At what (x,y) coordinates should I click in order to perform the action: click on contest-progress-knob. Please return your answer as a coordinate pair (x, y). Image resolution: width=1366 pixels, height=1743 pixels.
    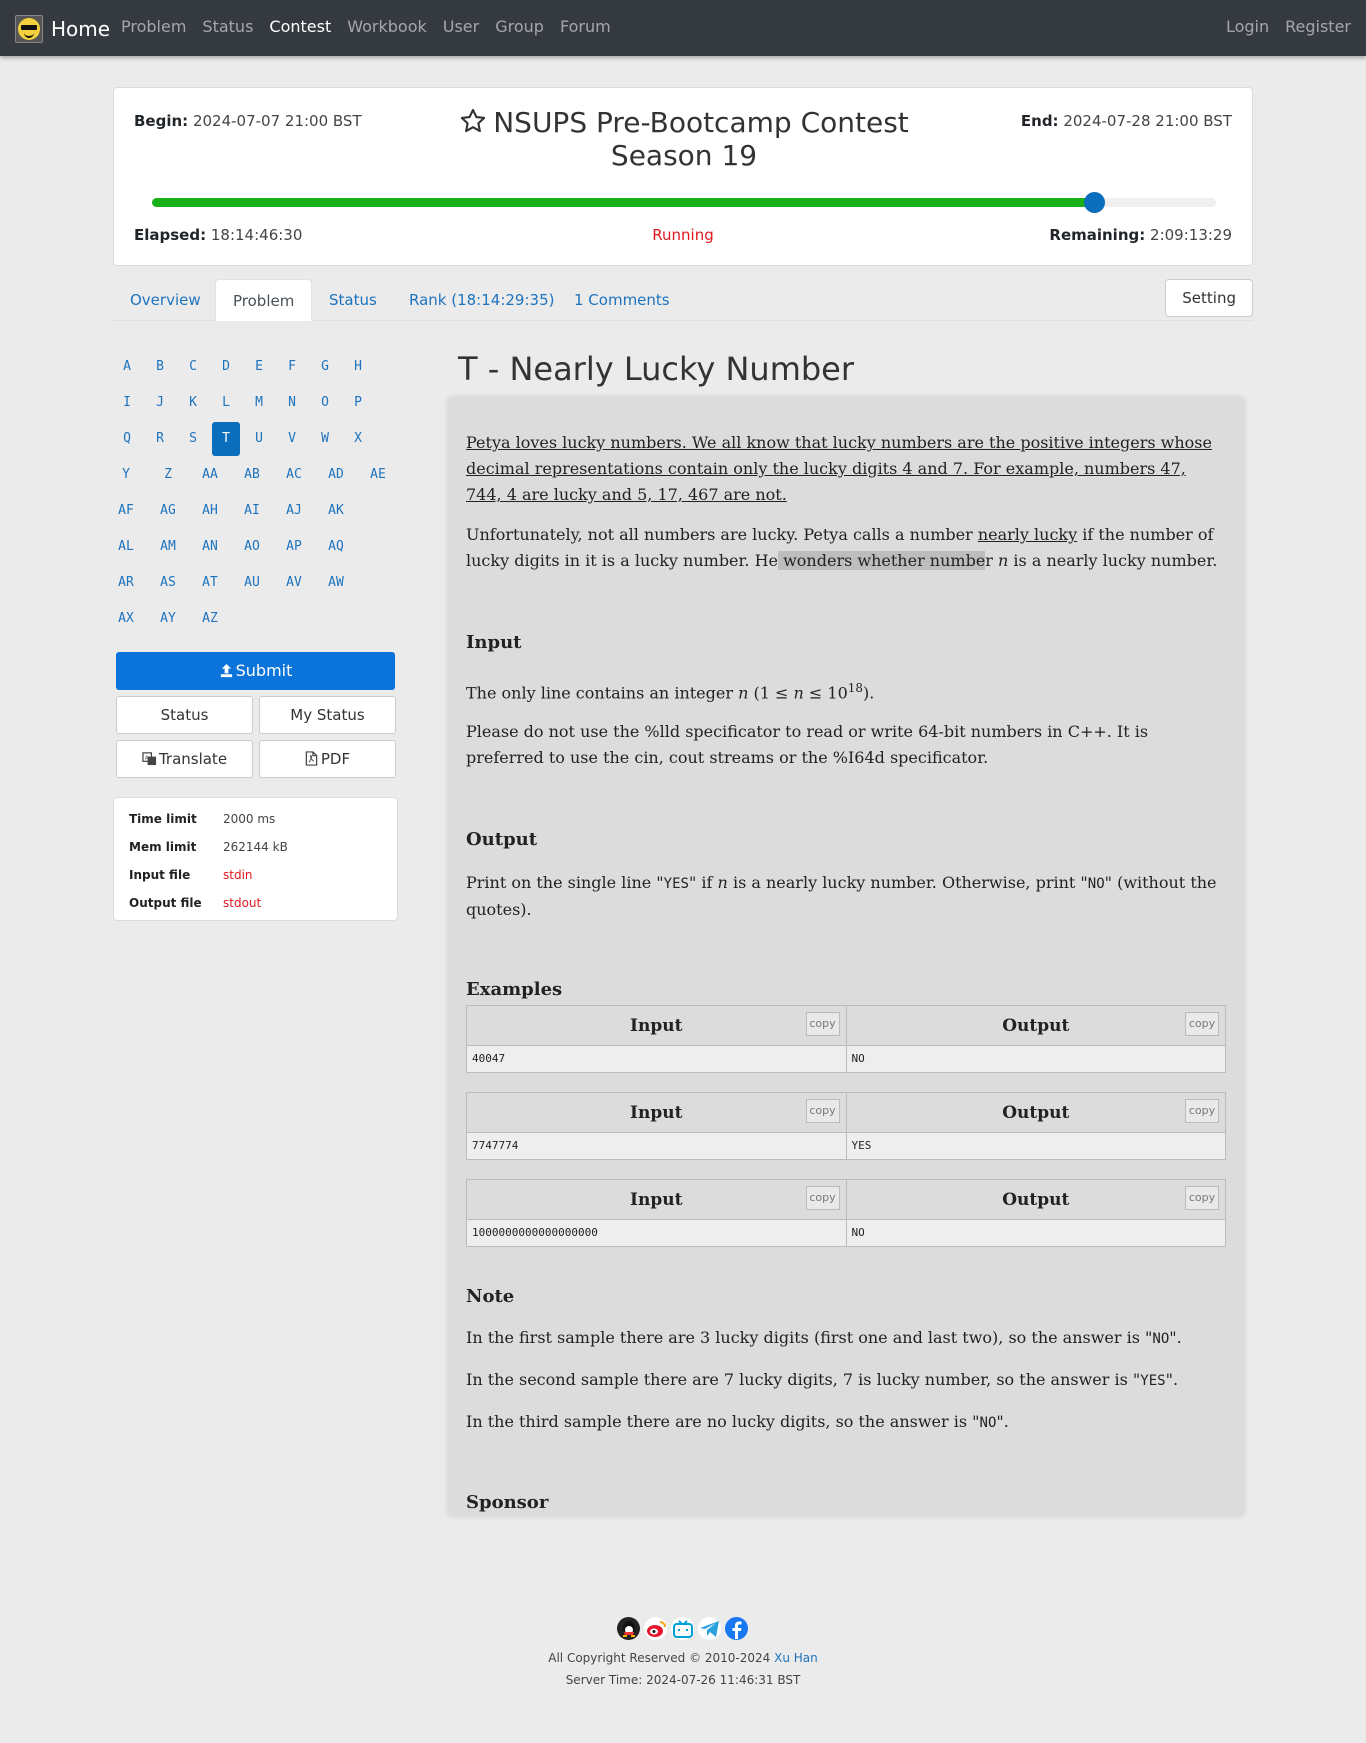
    Looking at the image, I should click on (1094, 202).